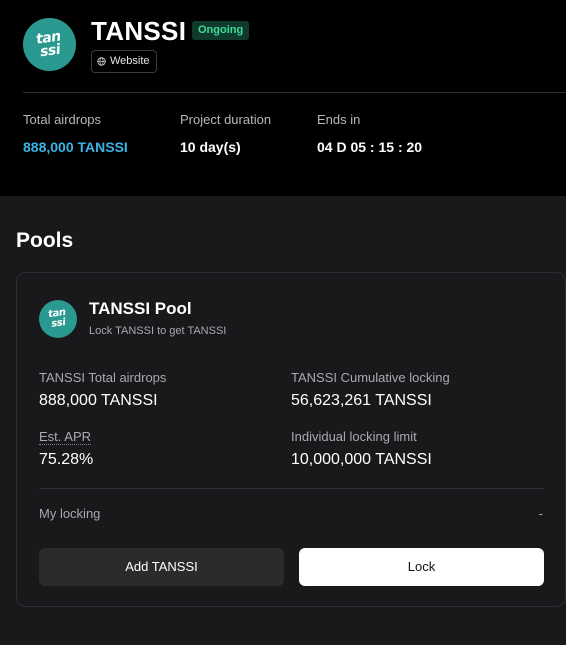 The image size is (566, 645). What do you see at coordinates (291, 488) in the screenshot?
I see `card-divider` at bounding box center [291, 488].